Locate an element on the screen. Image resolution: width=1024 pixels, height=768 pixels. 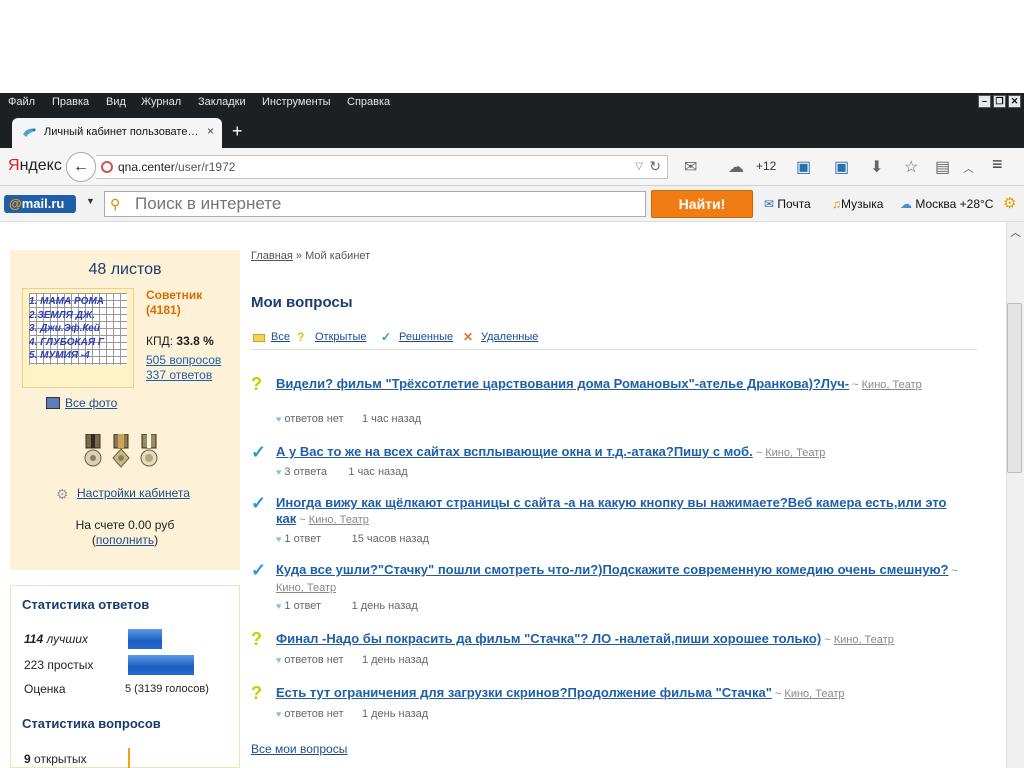
answers-count: 1 ответ is located at coordinates (303, 606).